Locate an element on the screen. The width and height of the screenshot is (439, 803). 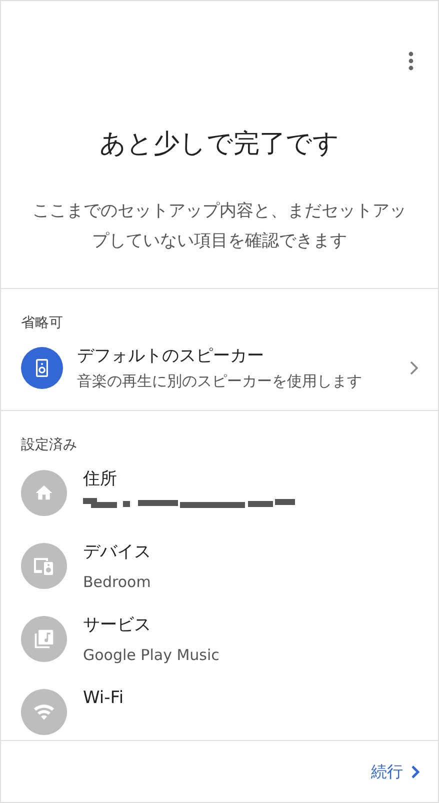
devices-icon is located at coordinates (44, 566).